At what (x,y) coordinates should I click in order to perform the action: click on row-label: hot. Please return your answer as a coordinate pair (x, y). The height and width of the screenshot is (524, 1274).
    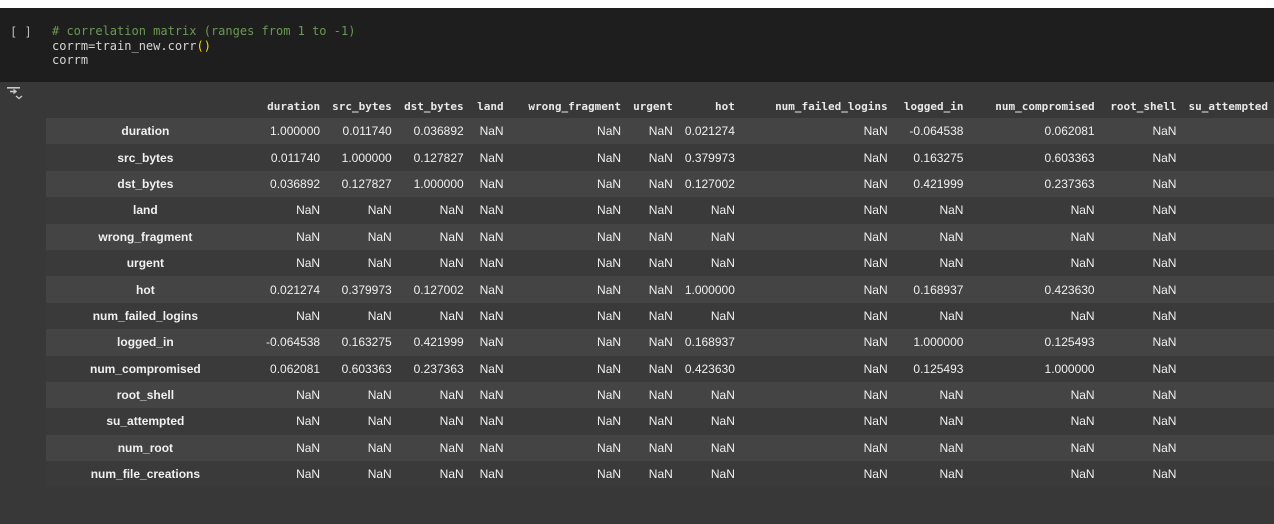
    Looking at the image, I should click on (145, 289).